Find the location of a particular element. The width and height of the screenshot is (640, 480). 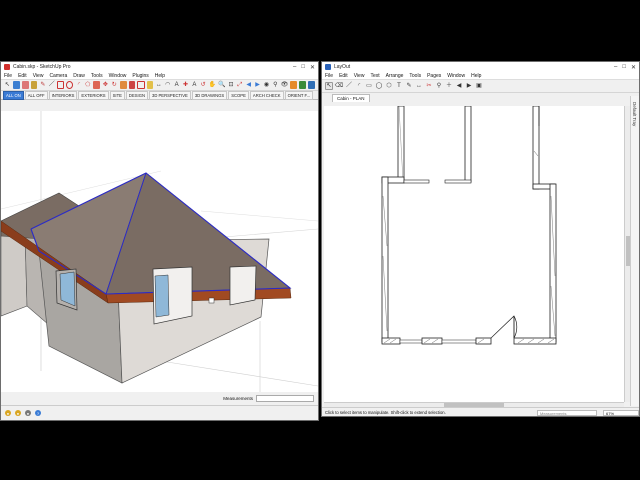

section-plane-icon is located at coordinates (294, 85).